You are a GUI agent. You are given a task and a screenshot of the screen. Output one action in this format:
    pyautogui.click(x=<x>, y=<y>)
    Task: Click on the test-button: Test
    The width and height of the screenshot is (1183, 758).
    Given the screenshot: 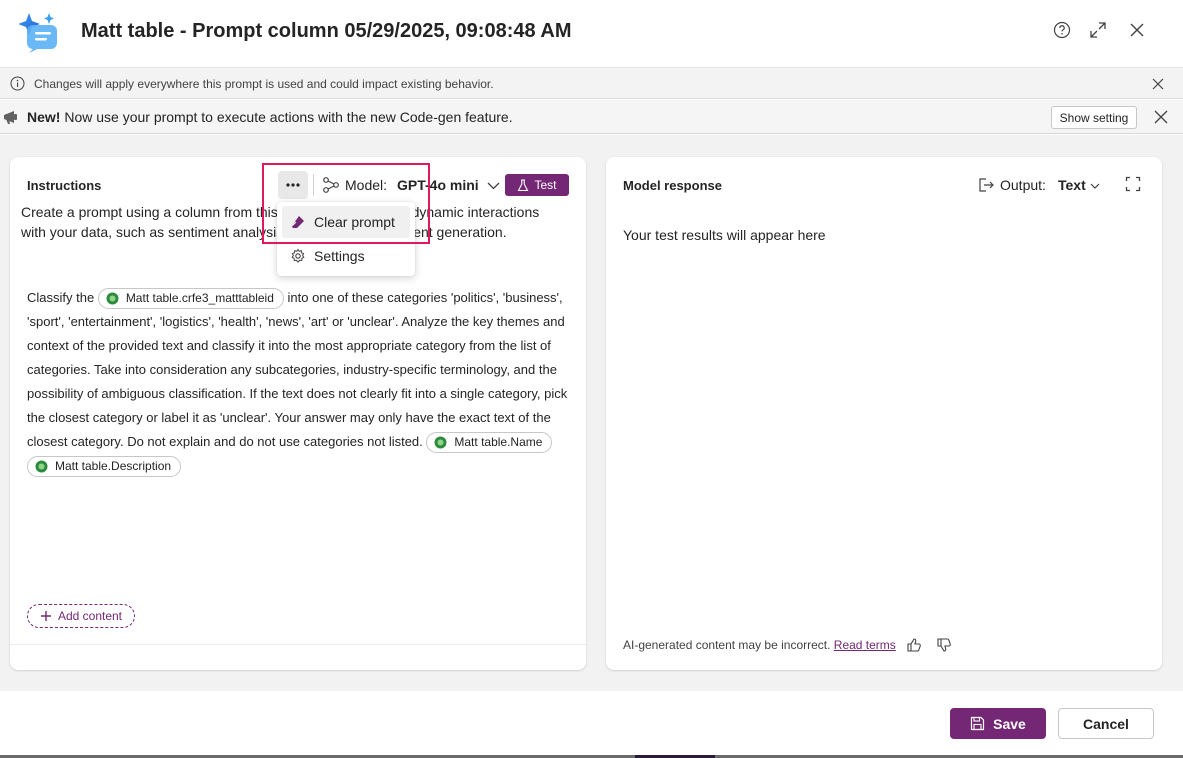 What is the action you would take?
    pyautogui.click(x=537, y=185)
    